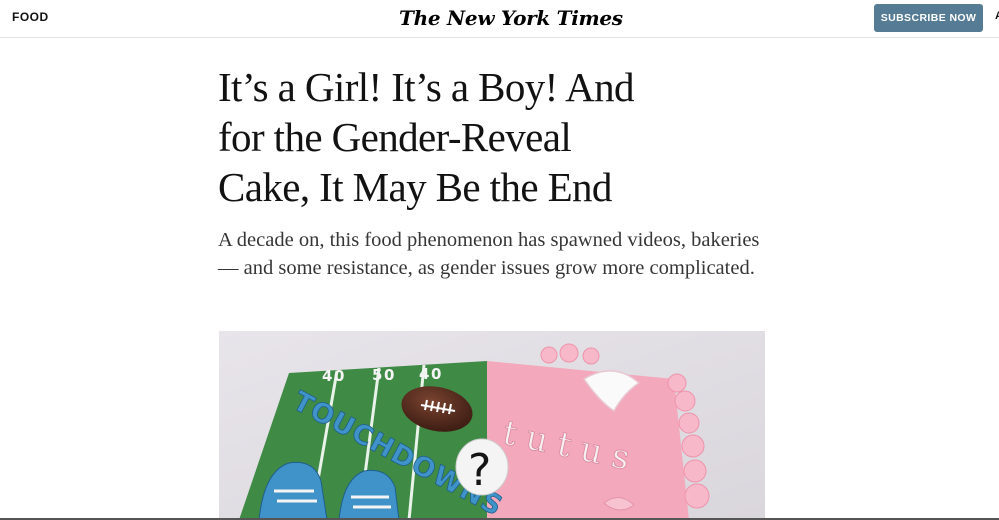 The width and height of the screenshot is (999, 520). Describe the element at coordinates (327, 376) in the screenshot. I see `yard-marker-4a: 4` at that location.